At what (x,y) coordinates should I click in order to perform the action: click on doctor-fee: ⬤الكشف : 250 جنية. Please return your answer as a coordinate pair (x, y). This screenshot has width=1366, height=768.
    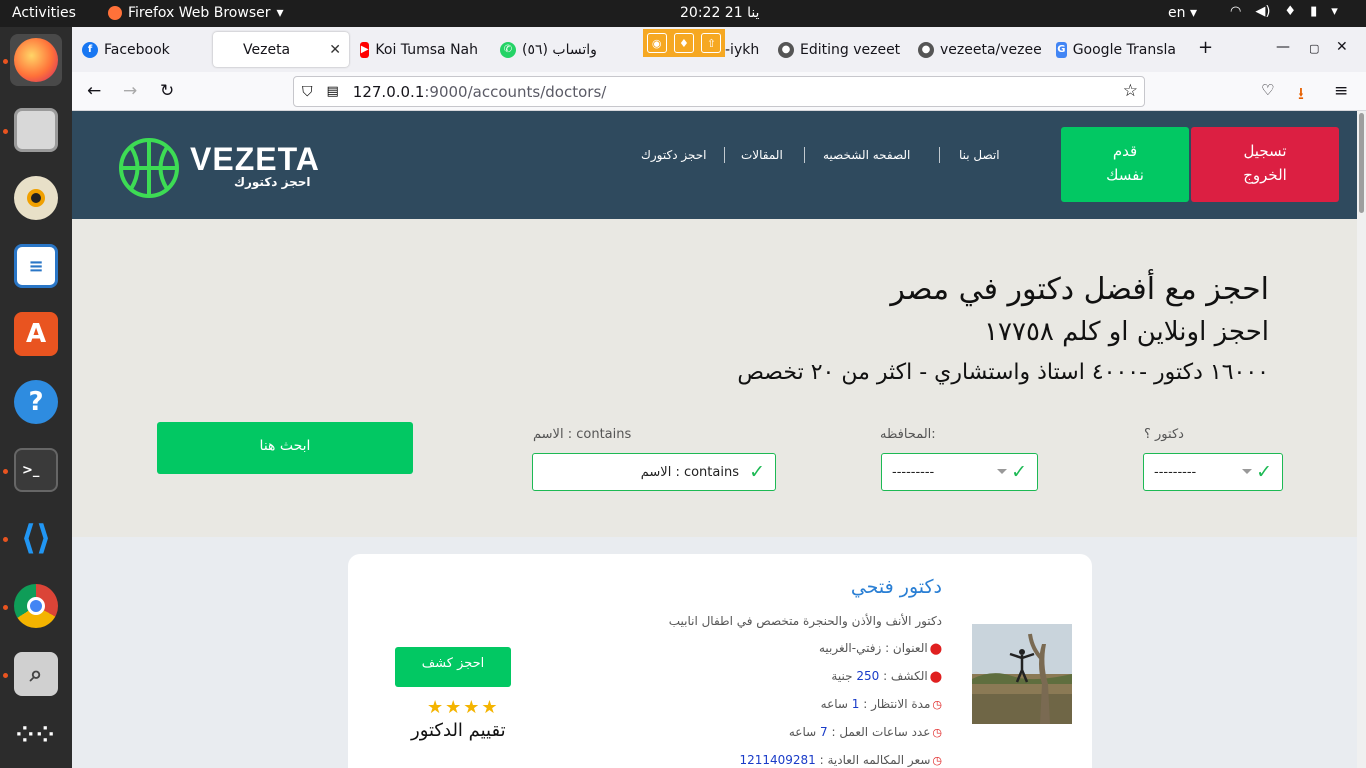
    Looking at the image, I should click on (886, 676).